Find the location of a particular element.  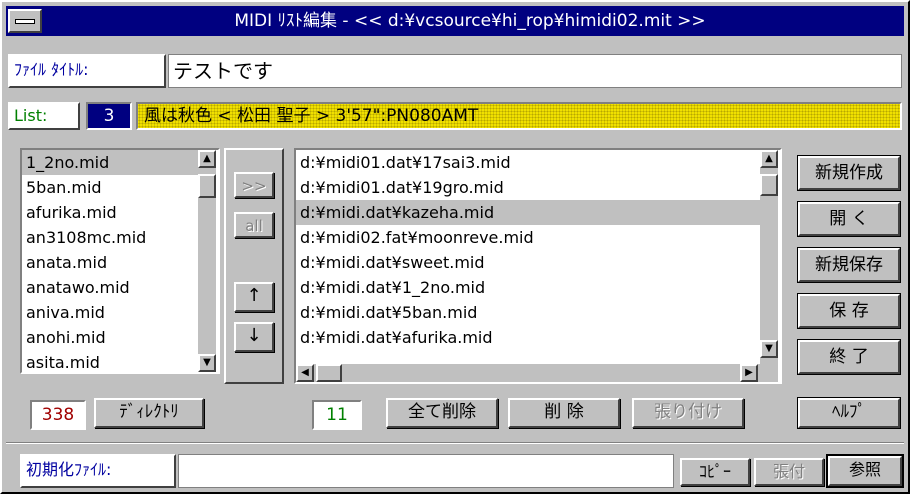

playlist-file-item: d:¥midi.dat¥5ban.mid is located at coordinates (528, 312).